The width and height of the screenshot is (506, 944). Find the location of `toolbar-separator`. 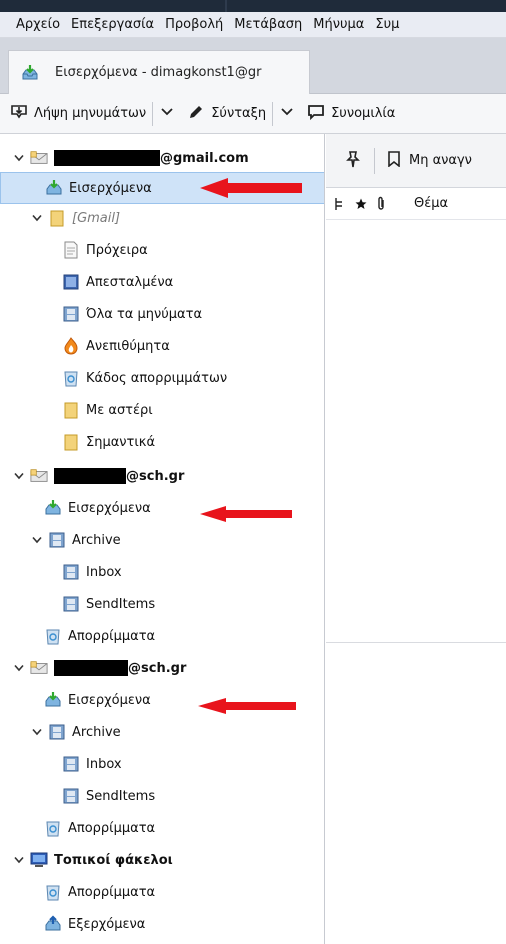

toolbar-separator is located at coordinates (273, 113).